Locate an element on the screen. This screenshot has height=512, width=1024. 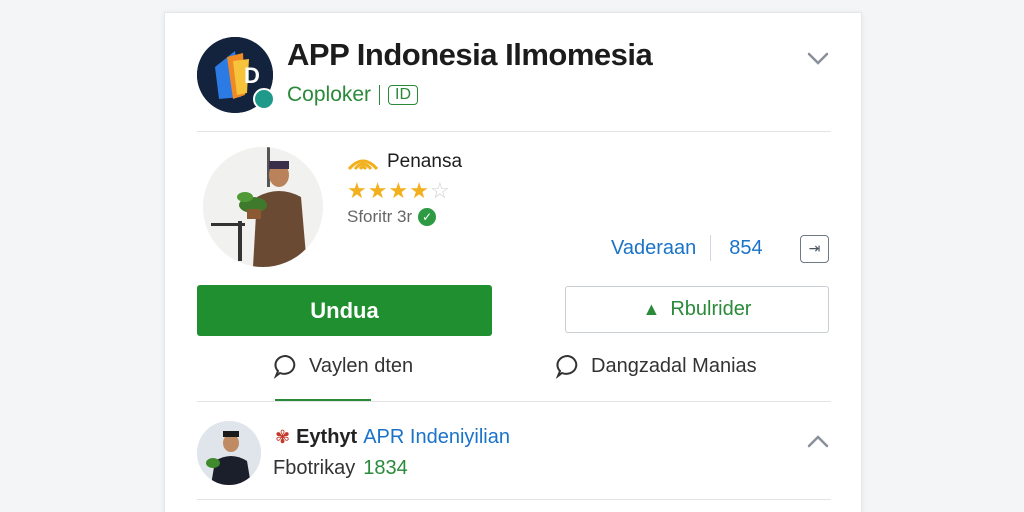
leaf-icon: ✾ is located at coordinates (283, 437).